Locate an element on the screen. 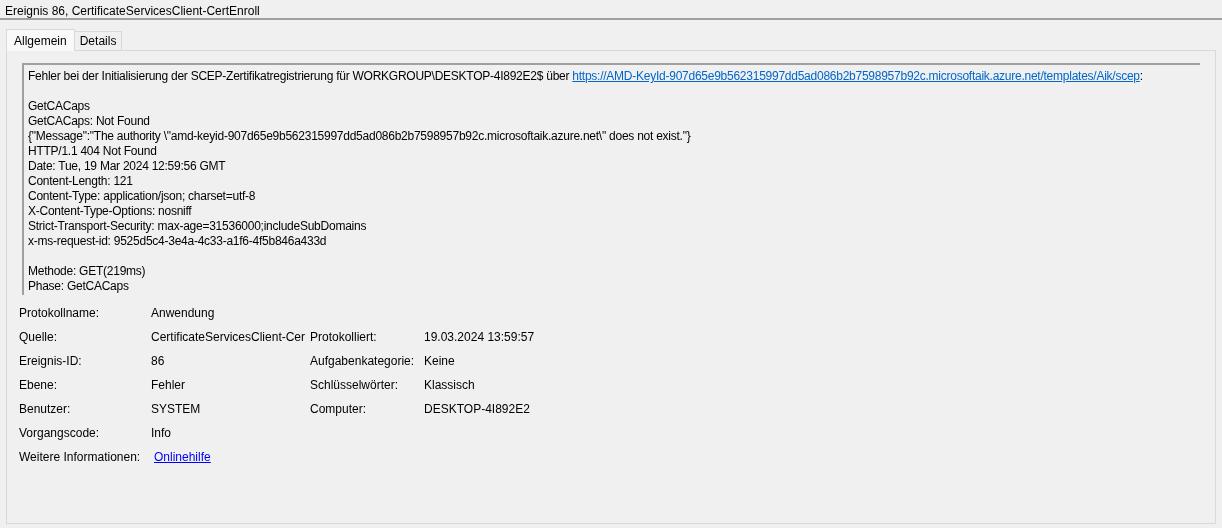 The height and width of the screenshot is (528, 1222). tab: Details is located at coordinates (98, 40).